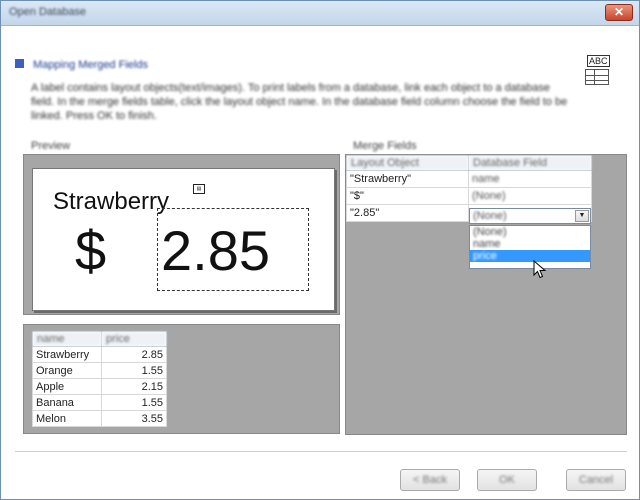 The width and height of the screenshot is (640, 500). I want to click on column-header-price: price, so click(134, 339).